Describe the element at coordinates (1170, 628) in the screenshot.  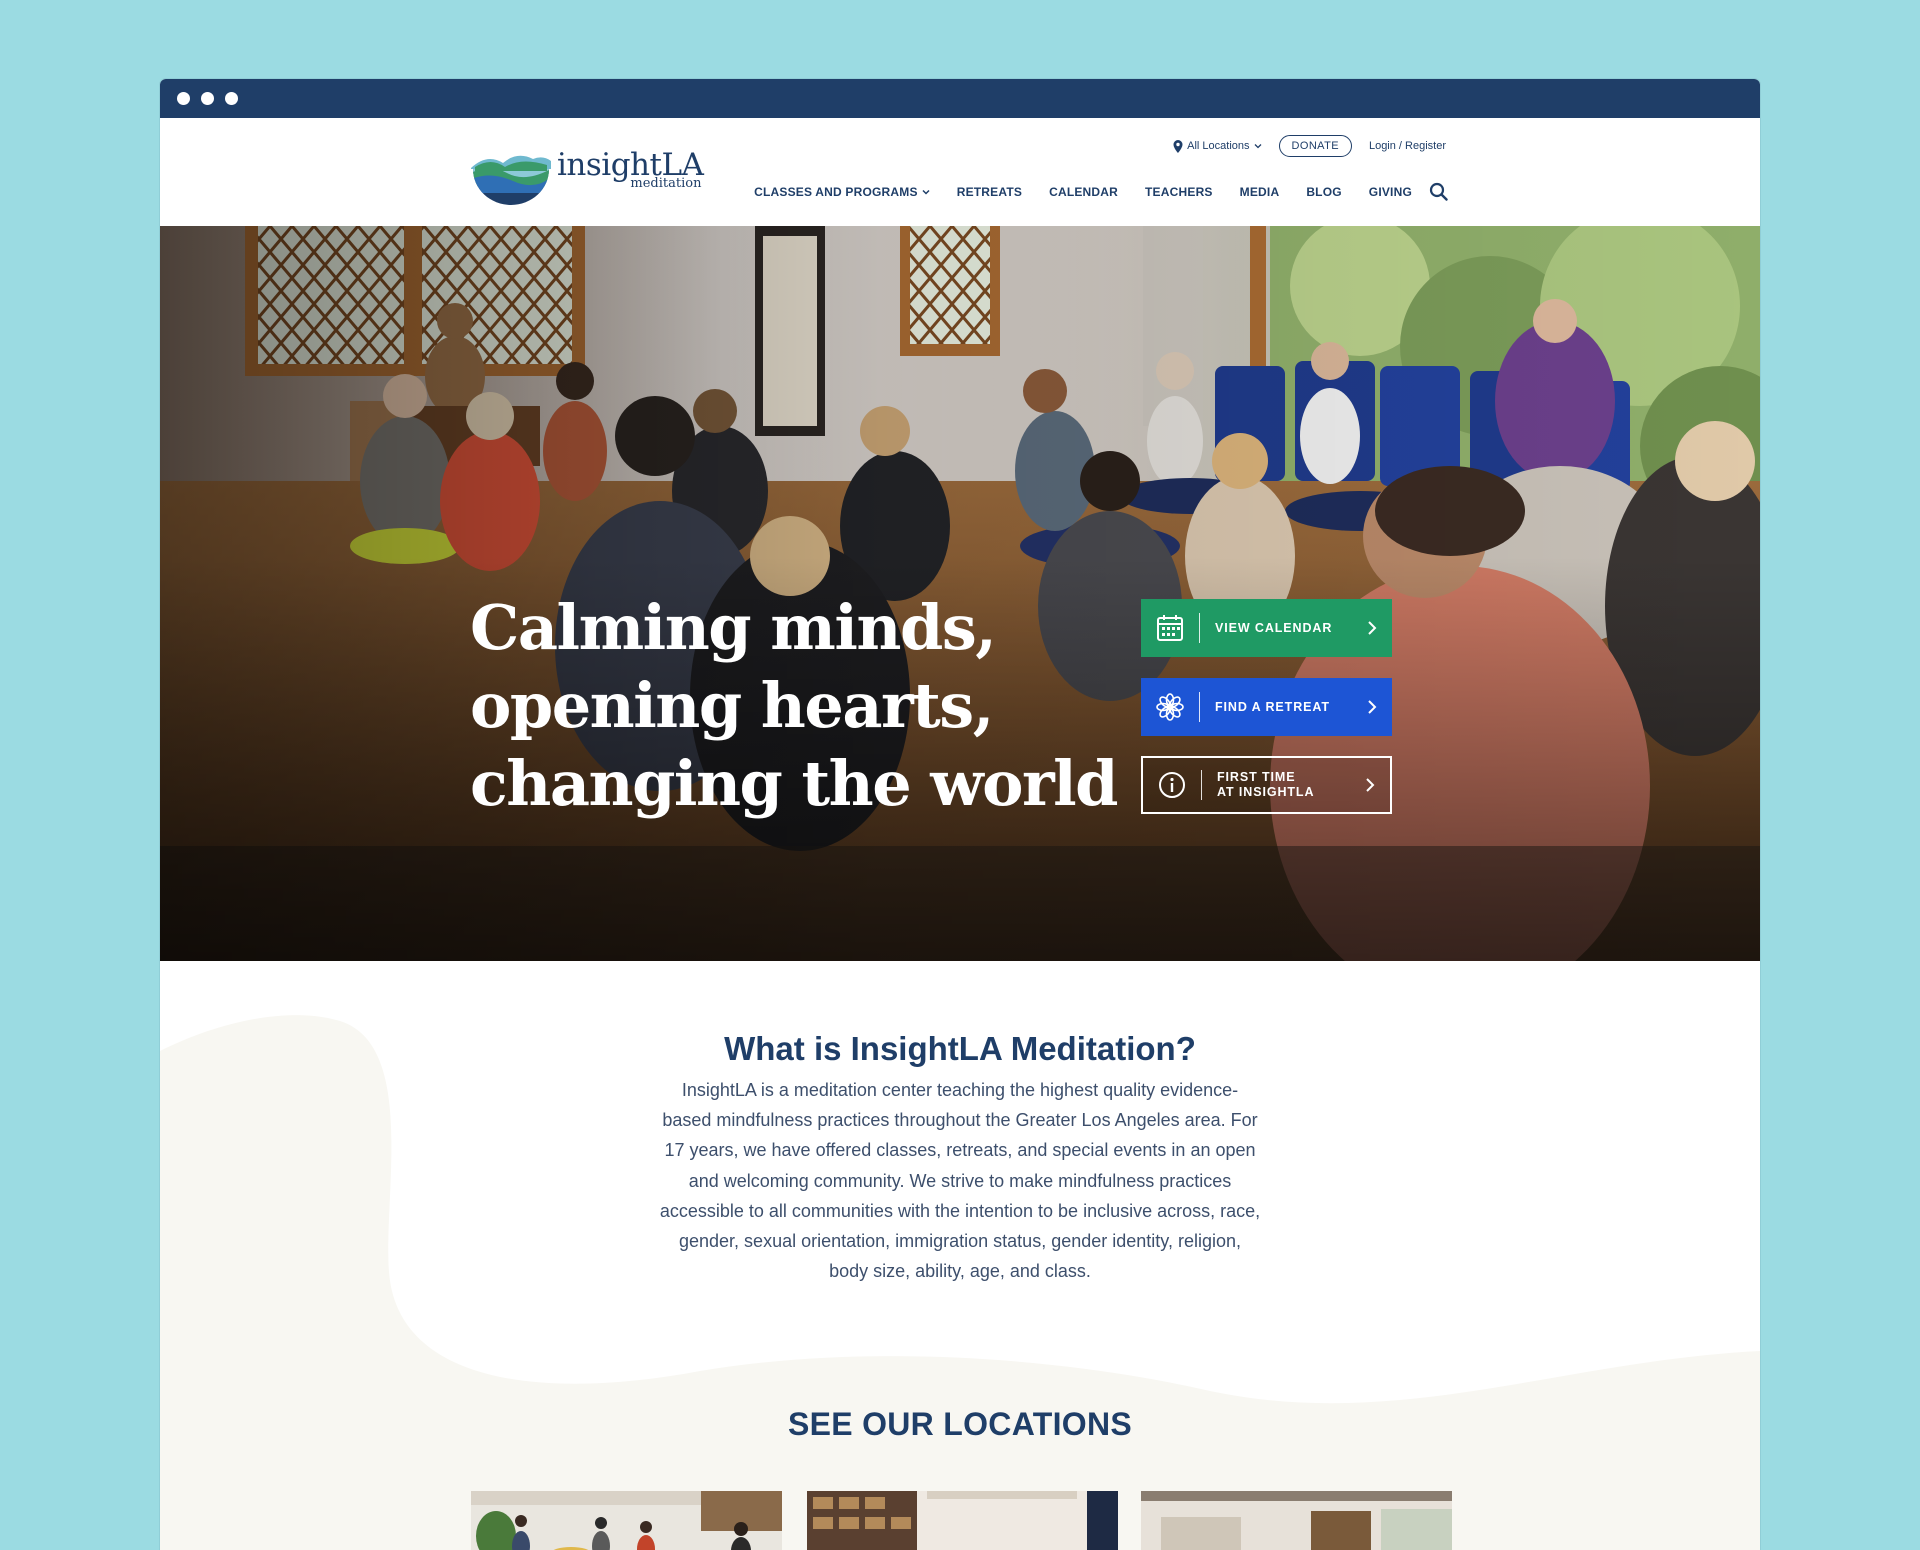
I see `calendar-icon` at that location.